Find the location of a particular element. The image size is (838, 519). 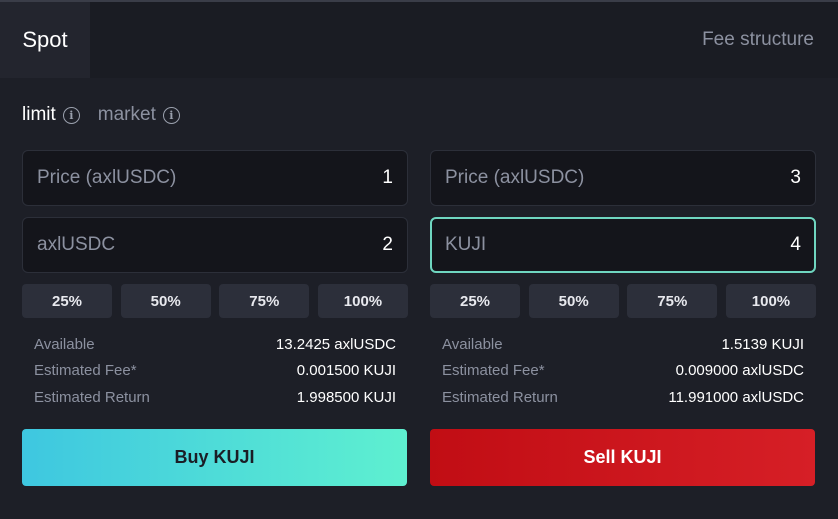

sell-fee-label: Estimated Fee* is located at coordinates (493, 371).